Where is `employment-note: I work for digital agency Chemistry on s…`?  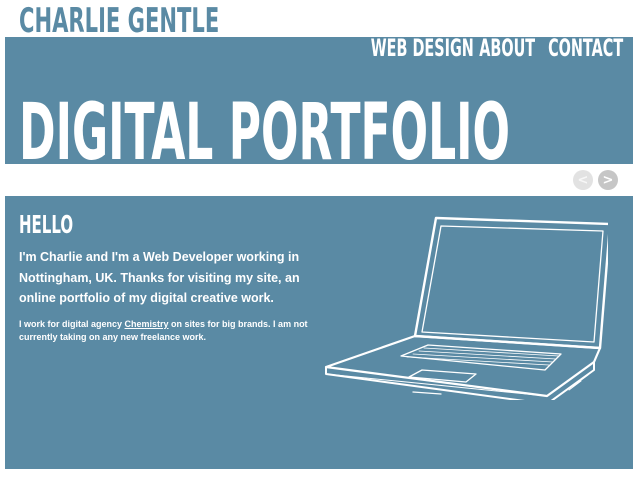 employment-note: I work for digital agency Chemistry on s… is located at coordinates (169, 331).